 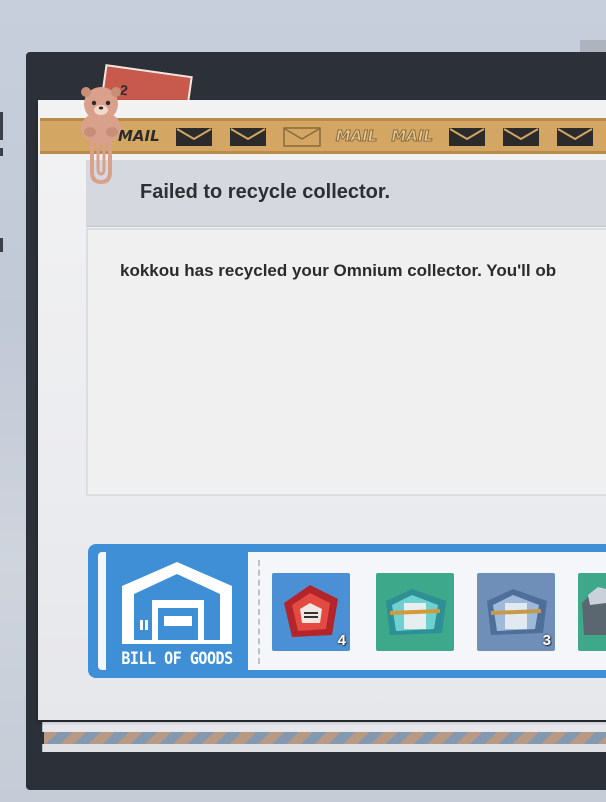 What do you see at coordinates (265, 192) in the screenshot?
I see `mail-title: Failed to recycle collector.` at bounding box center [265, 192].